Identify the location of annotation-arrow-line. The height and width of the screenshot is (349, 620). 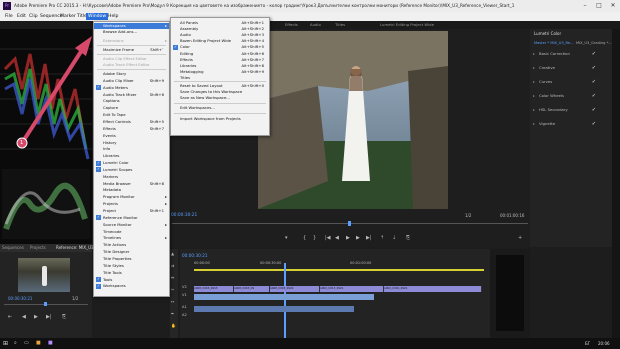
(52, 96).